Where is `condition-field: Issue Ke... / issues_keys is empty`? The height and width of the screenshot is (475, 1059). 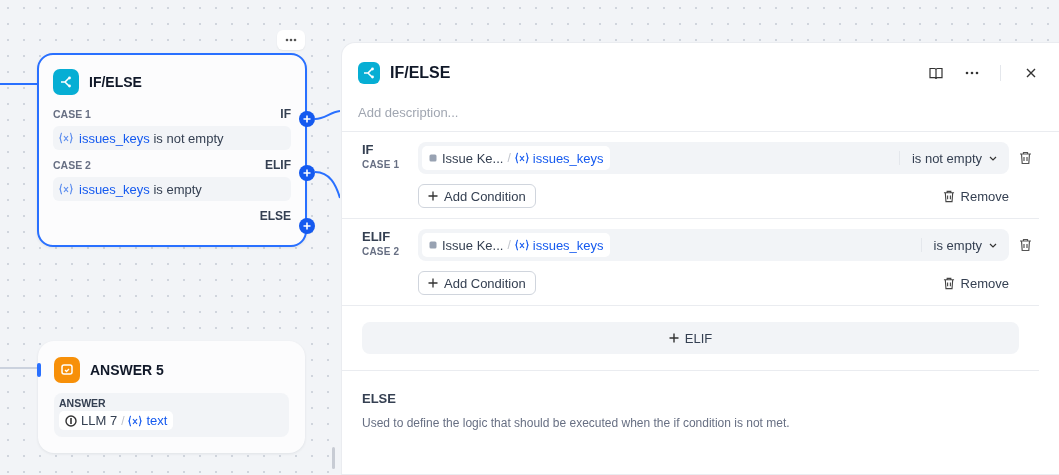
condition-field: Issue Ke... / issues_keys is empty is located at coordinates (713, 245).